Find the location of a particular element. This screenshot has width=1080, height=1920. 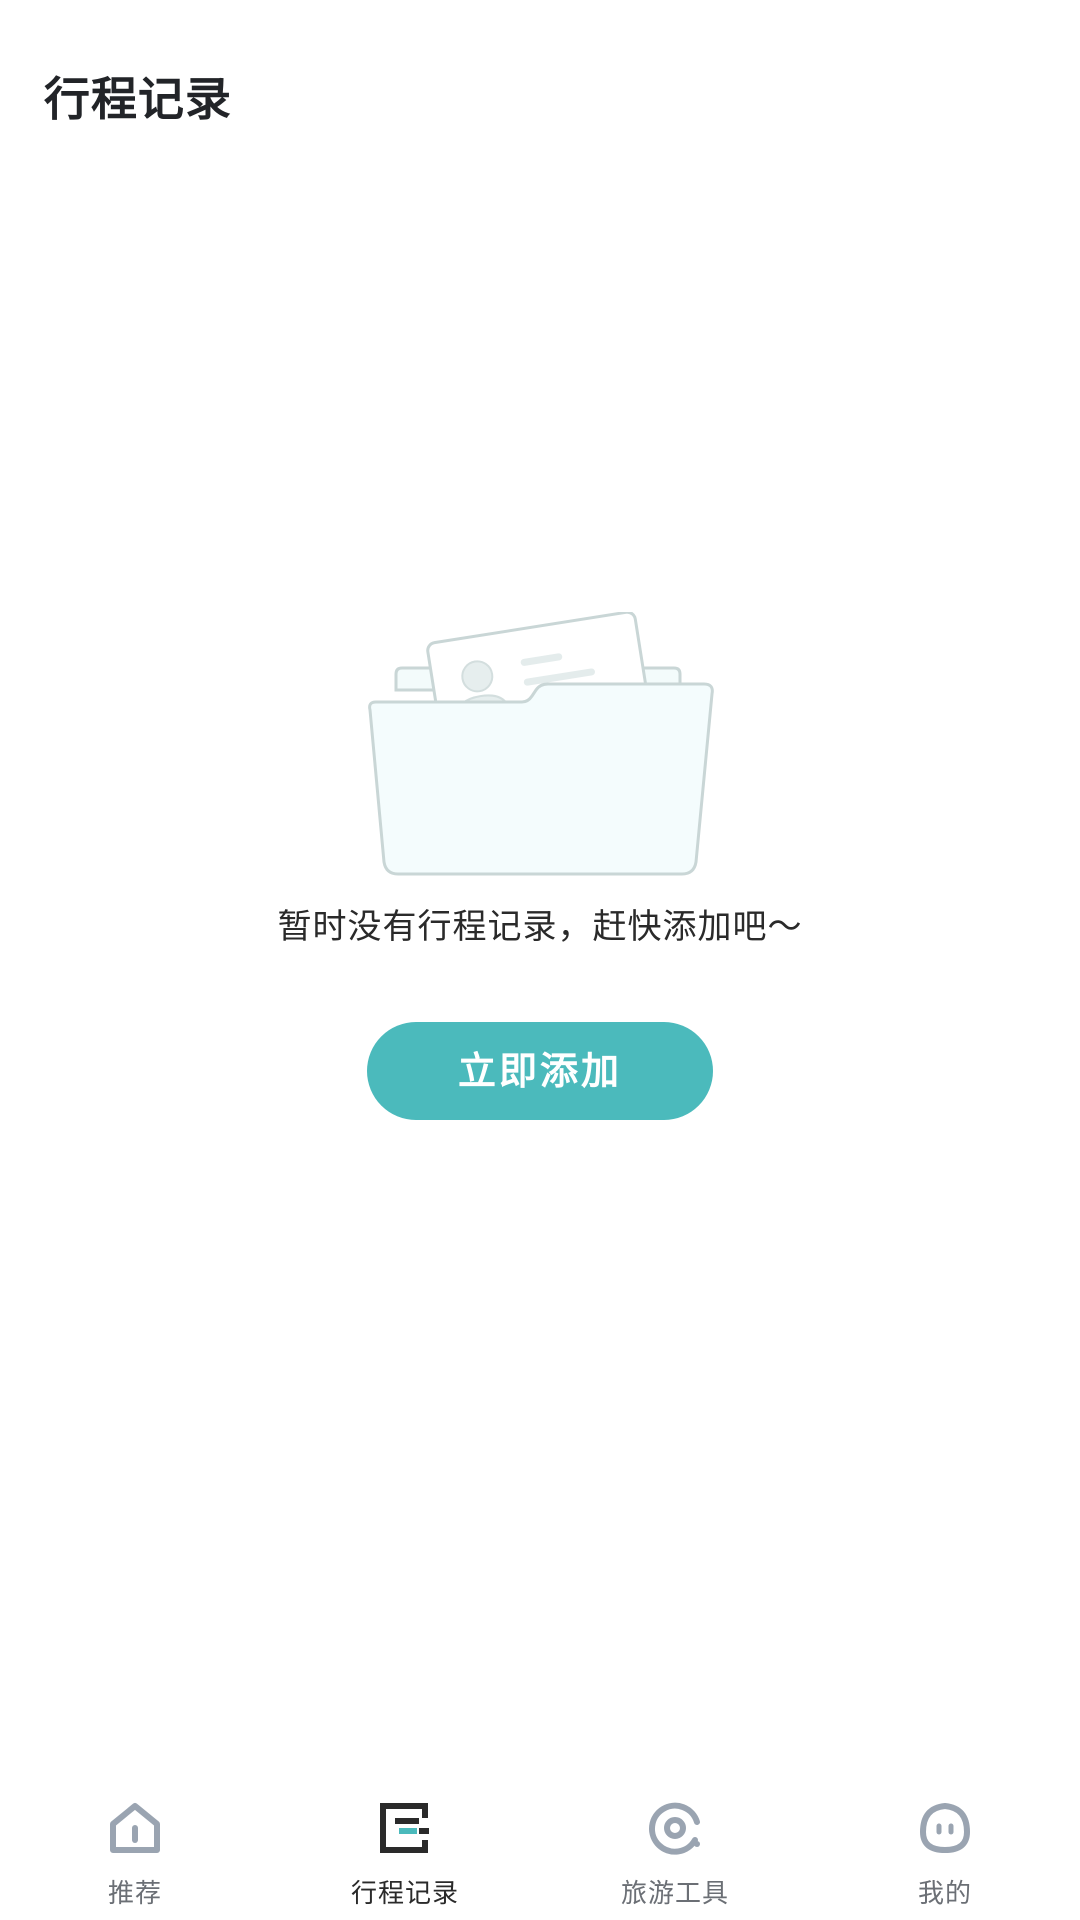

nav-item-recommend: 推荐 is located at coordinates (135, 1850).